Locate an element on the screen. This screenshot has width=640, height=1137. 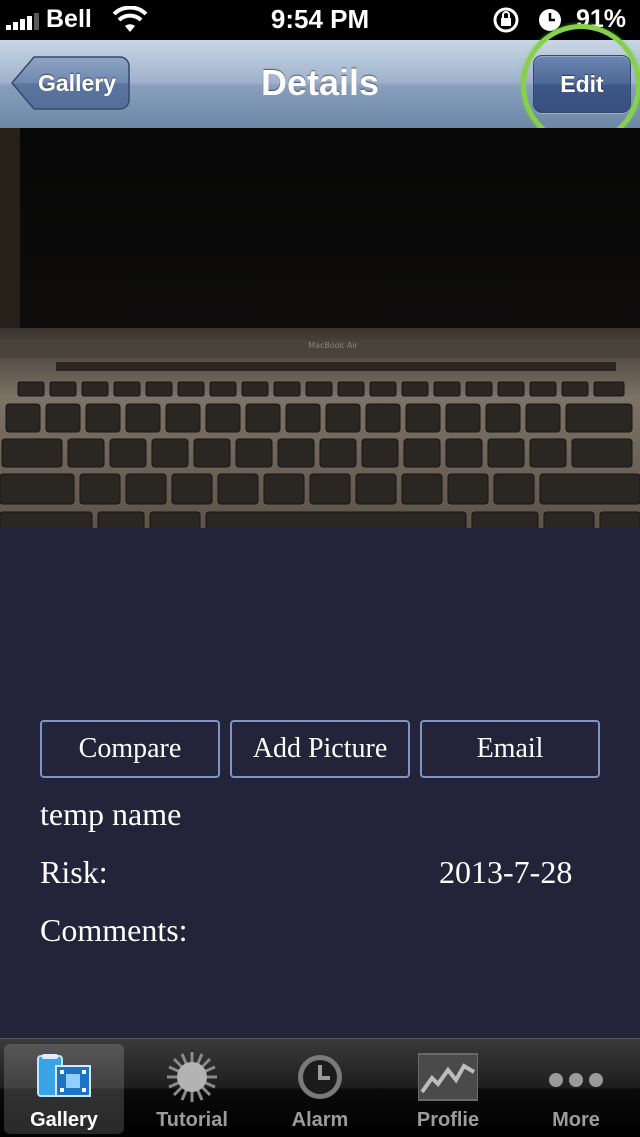
tab-gallery-label: Gallery is located at coordinates (64, 1120).